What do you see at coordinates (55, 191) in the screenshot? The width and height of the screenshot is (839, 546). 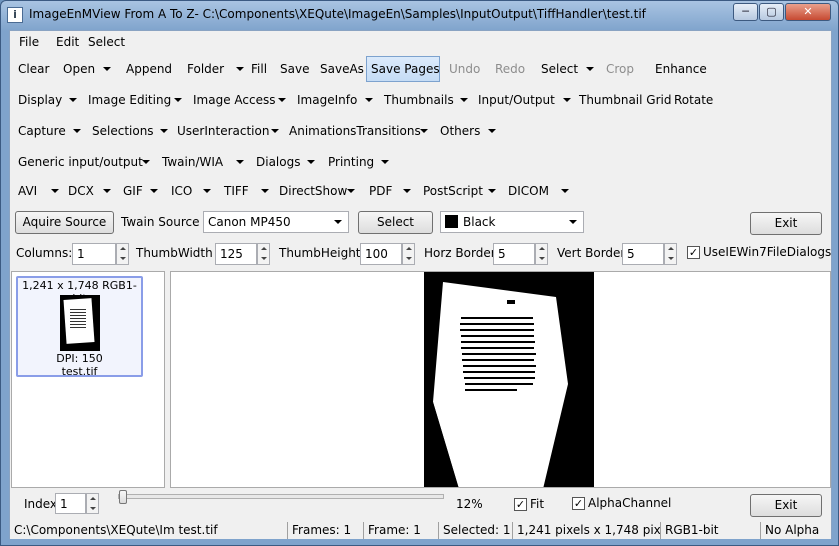 I see `avi-arrow-icon` at bounding box center [55, 191].